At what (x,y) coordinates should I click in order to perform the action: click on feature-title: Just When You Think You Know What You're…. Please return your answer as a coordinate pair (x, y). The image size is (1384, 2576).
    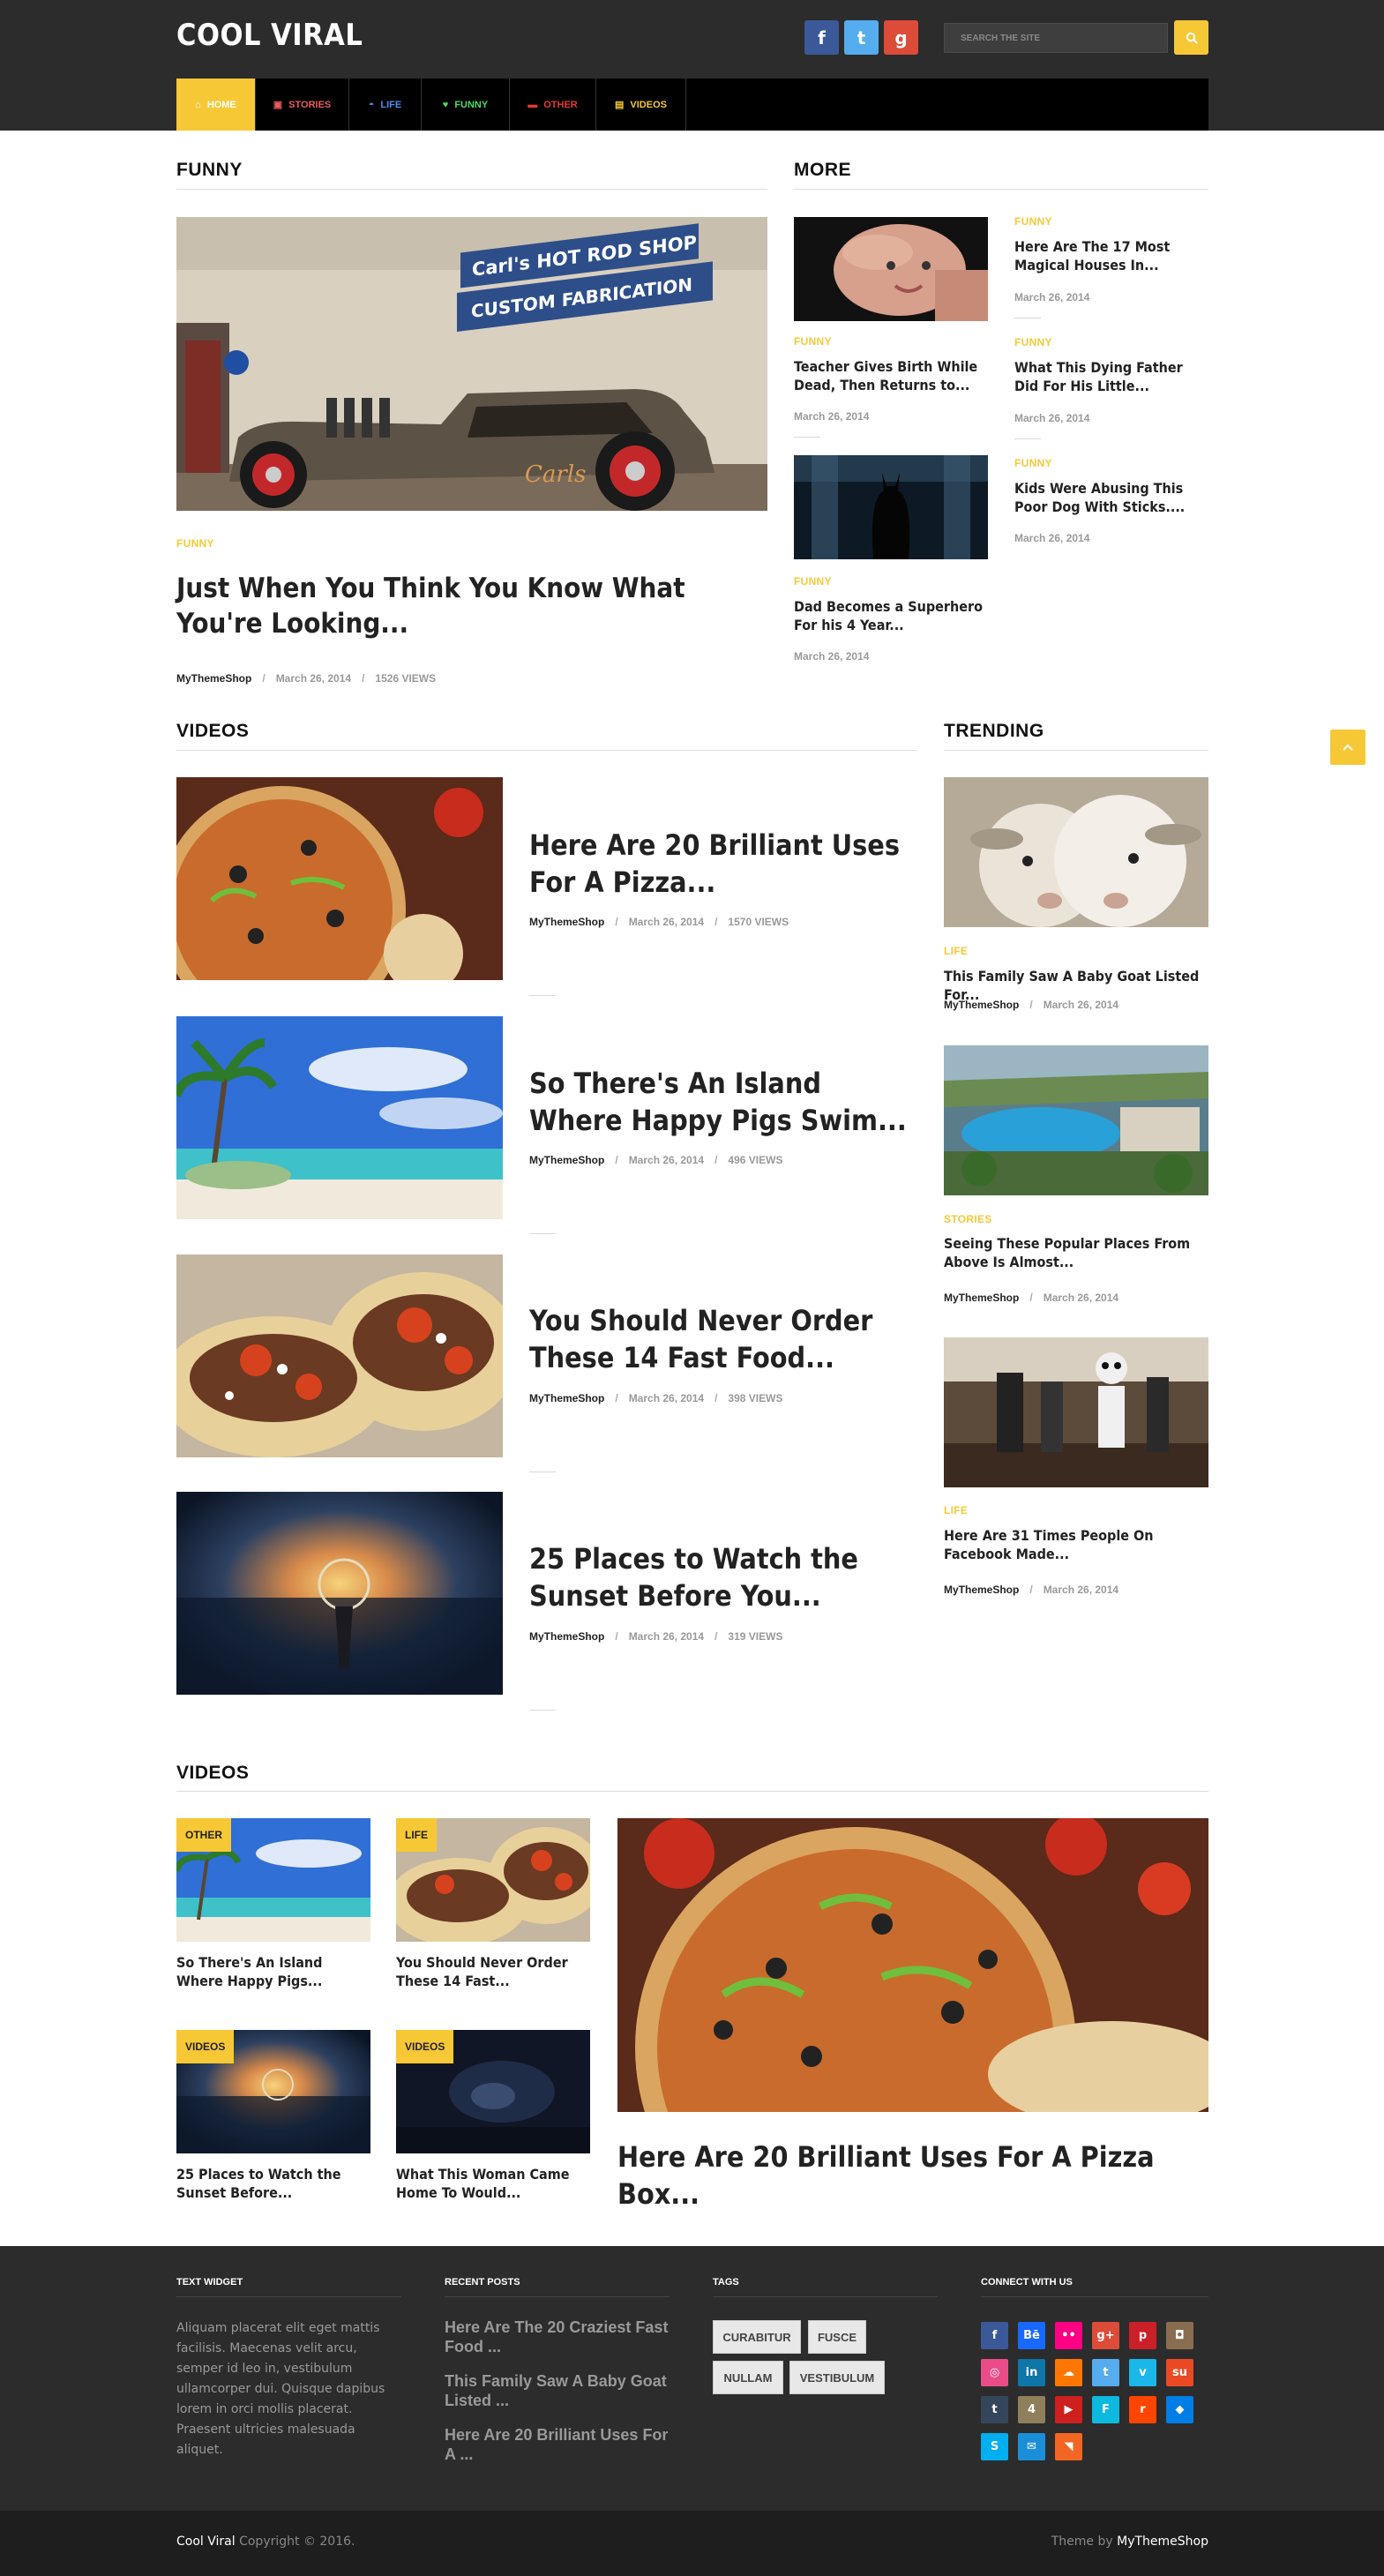
    Looking at the image, I should click on (467, 607).